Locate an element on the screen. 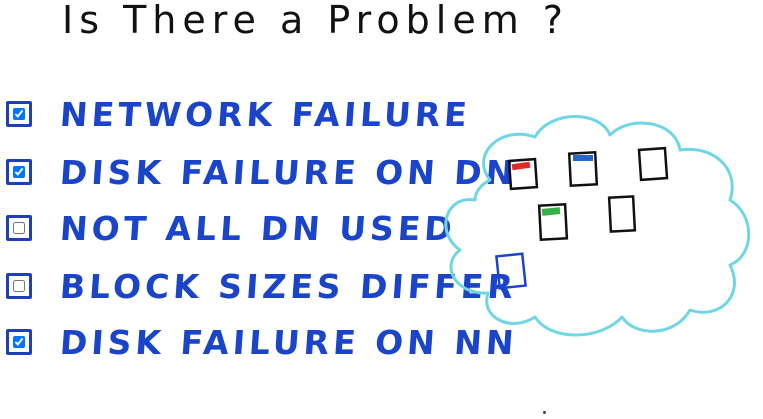  checklist-label: NETWORK FAILURE is located at coordinates (265, 114).